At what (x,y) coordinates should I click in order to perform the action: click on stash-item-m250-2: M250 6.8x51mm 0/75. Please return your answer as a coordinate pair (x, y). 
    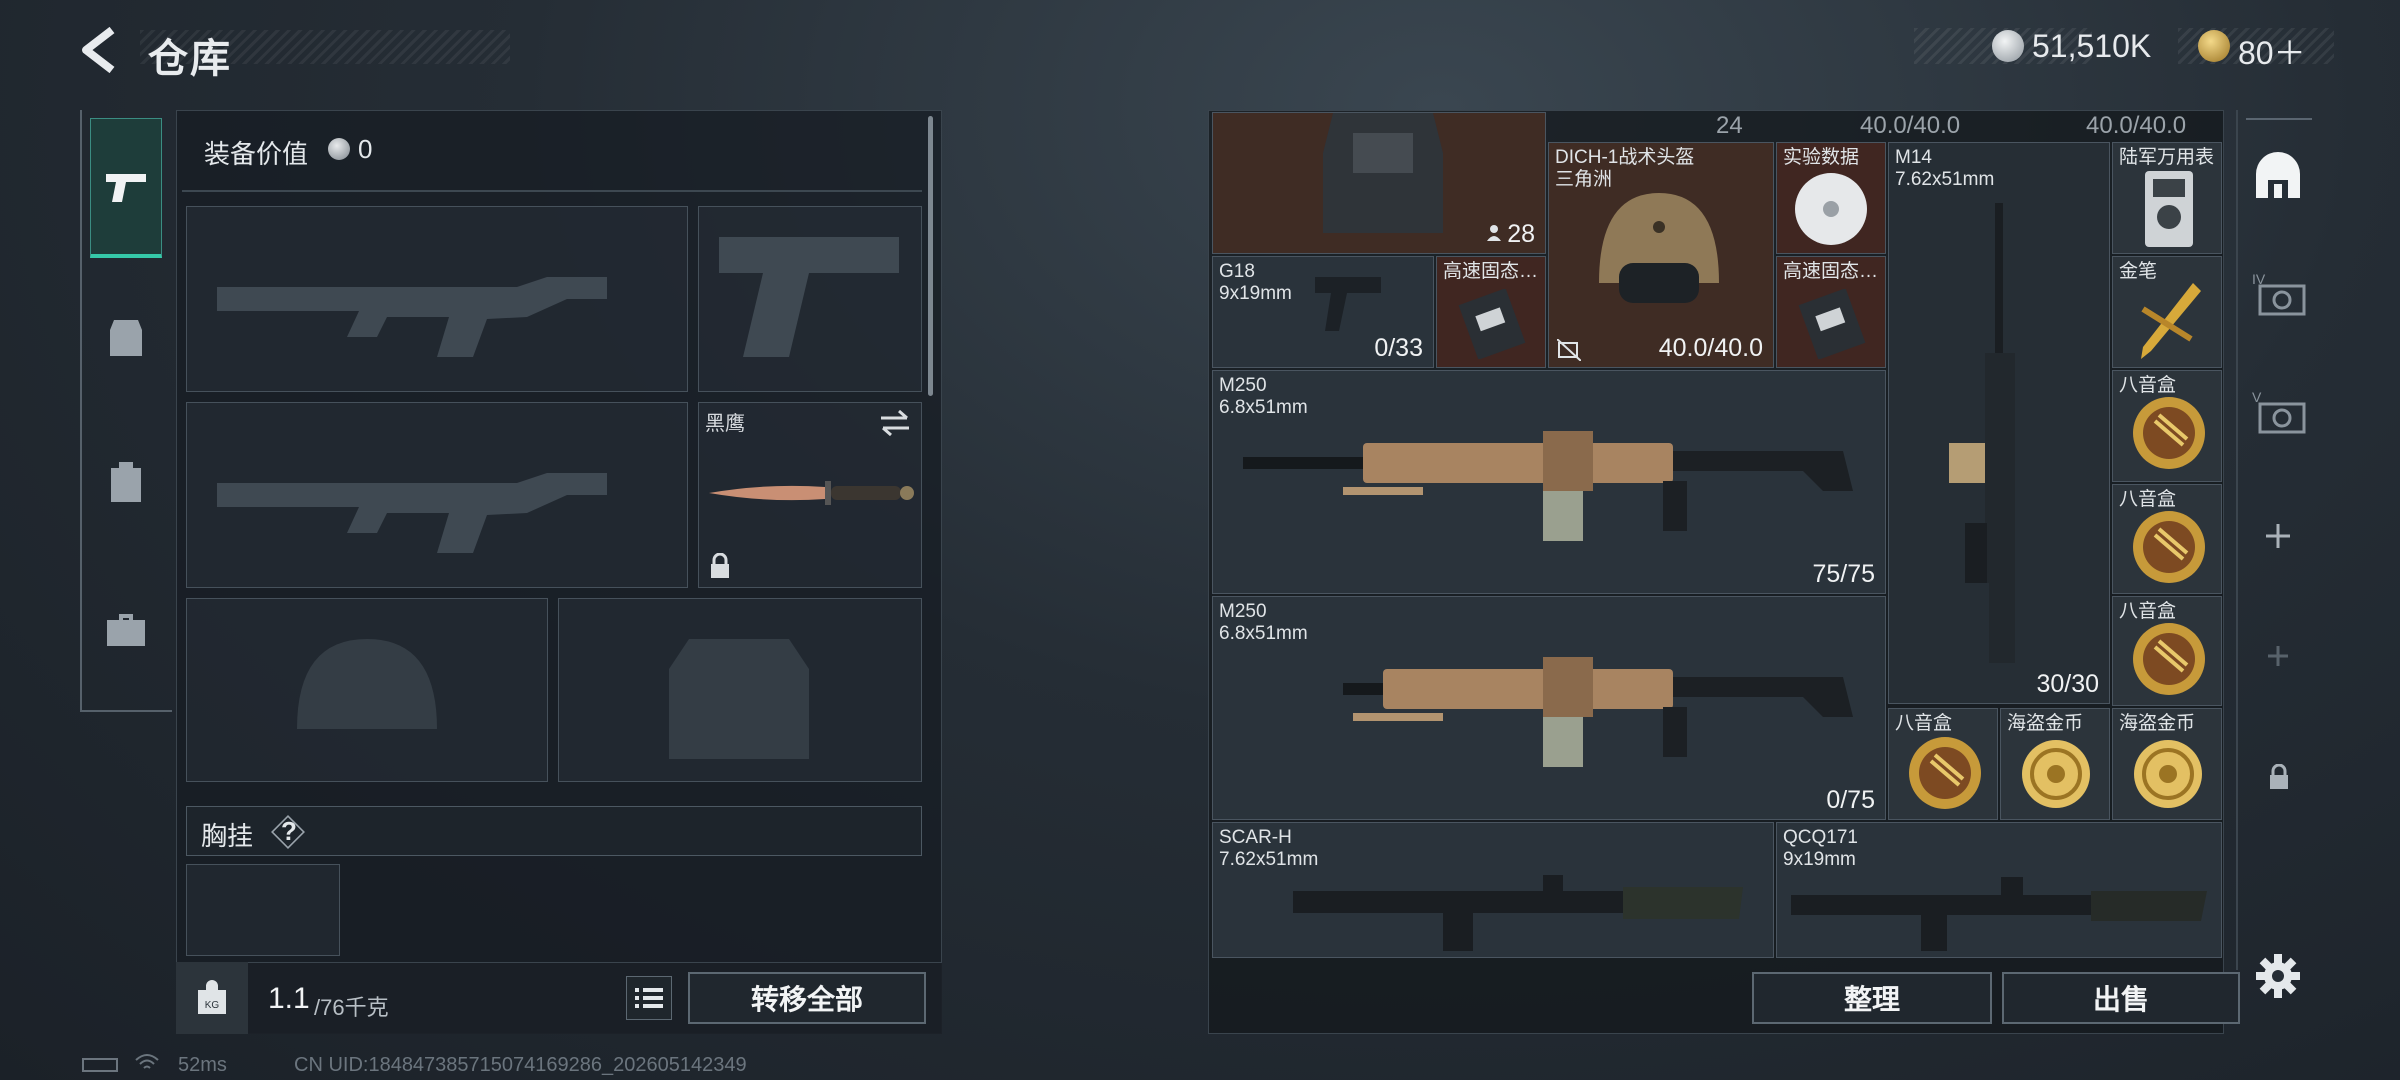
    Looking at the image, I should click on (1549, 708).